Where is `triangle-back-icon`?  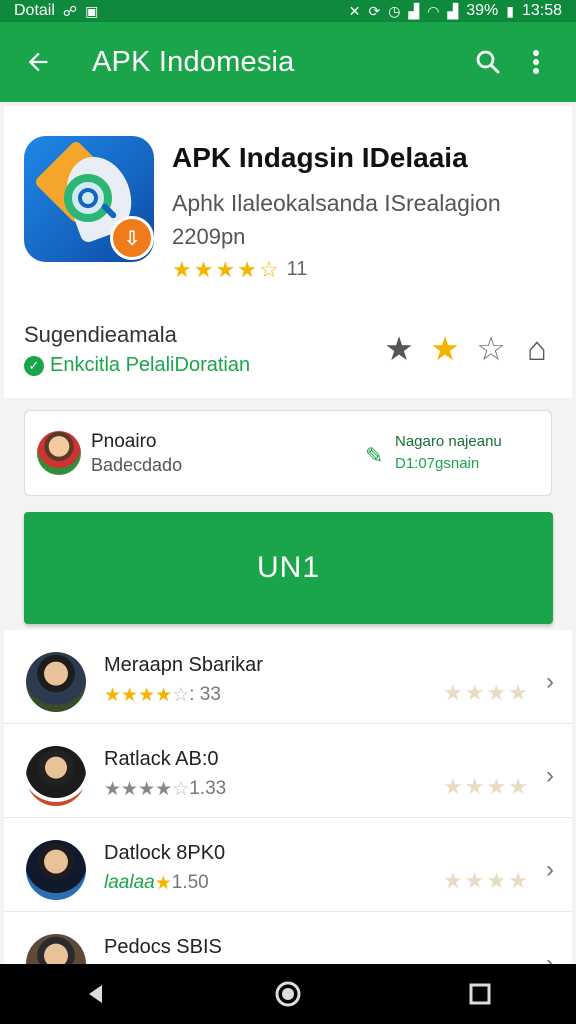 triangle-back-icon is located at coordinates (95, 994).